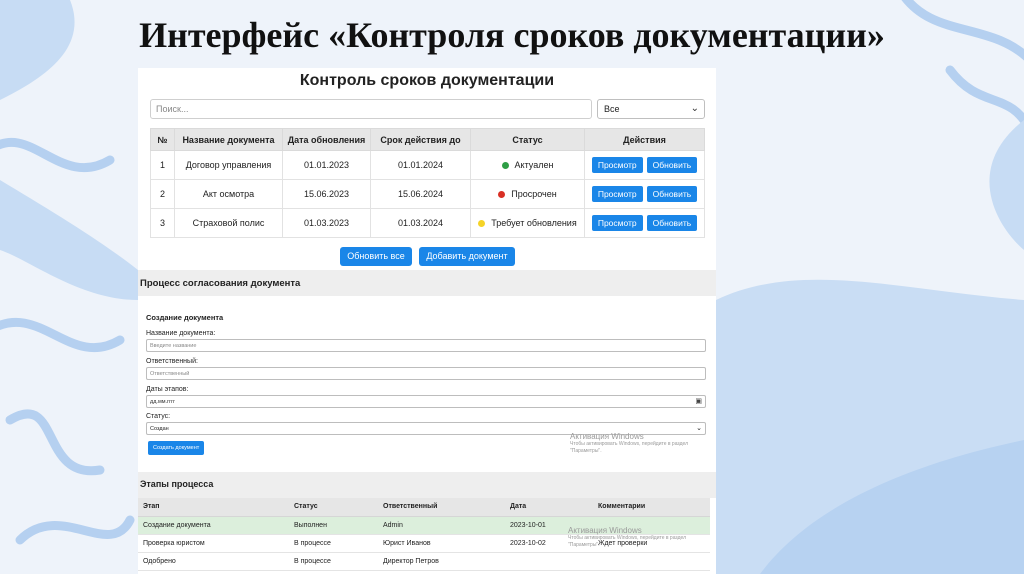 The height and width of the screenshot is (574, 1024). What do you see at coordinates (651, 507) in the screenshot?
I see `comment-col-header: Комментарии` at bounding box center [651, 507].